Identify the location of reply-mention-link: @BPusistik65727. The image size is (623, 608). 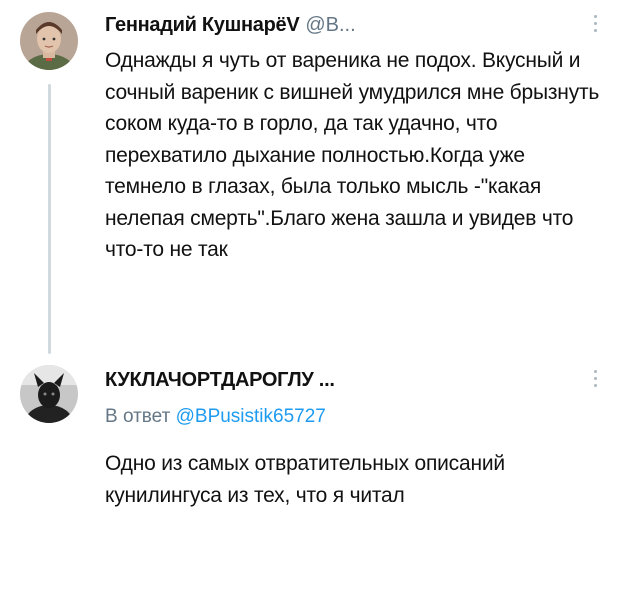
(251, 416).